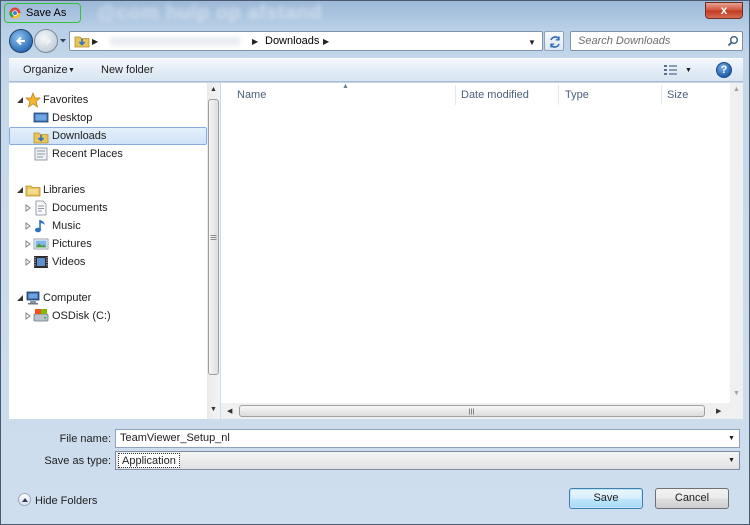 This screenshot has height=525, width=750. I want to click on file-list-scrollbar: ▲ ▼, so click(736, 251).